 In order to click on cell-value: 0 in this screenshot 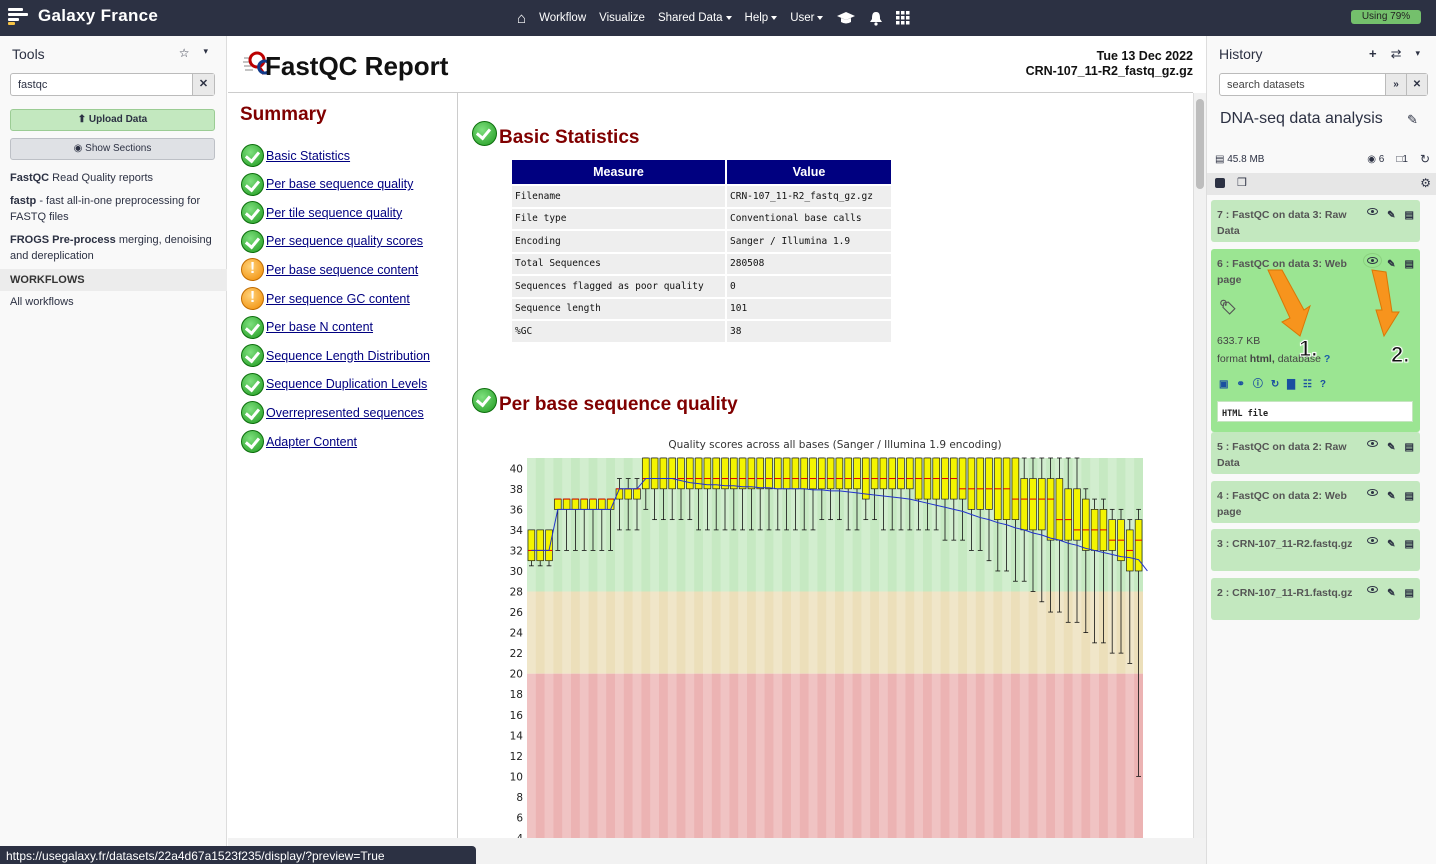, I will do `click(809, 286)`.